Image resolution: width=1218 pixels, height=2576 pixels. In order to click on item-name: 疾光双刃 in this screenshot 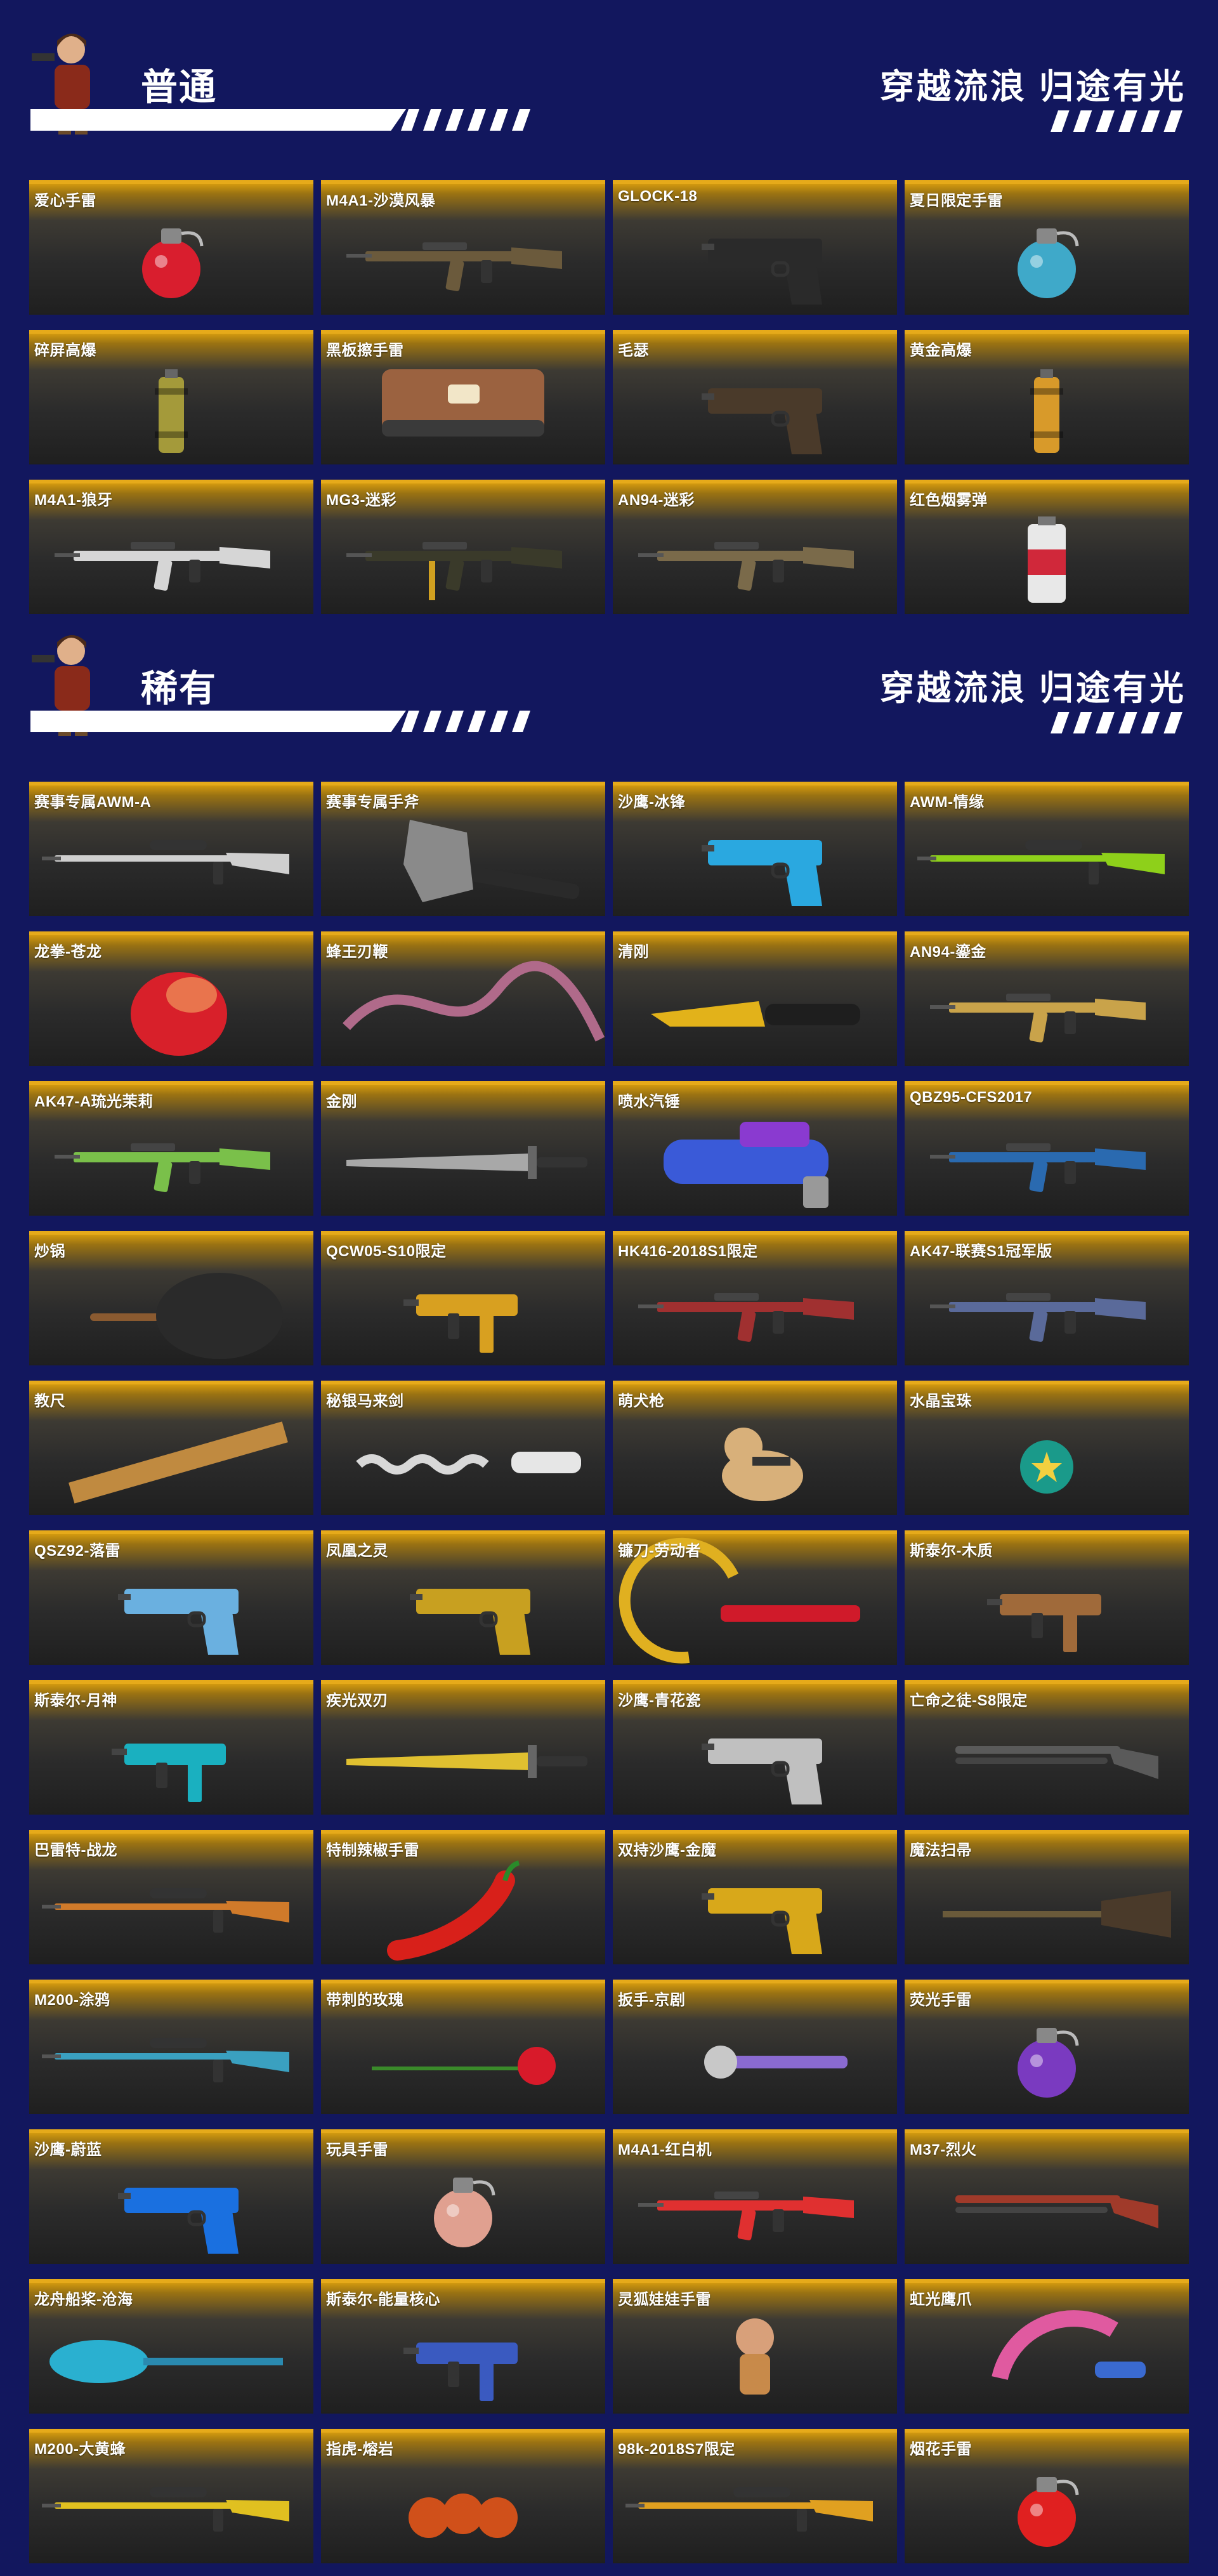, I will do `click(357, 1700)`.